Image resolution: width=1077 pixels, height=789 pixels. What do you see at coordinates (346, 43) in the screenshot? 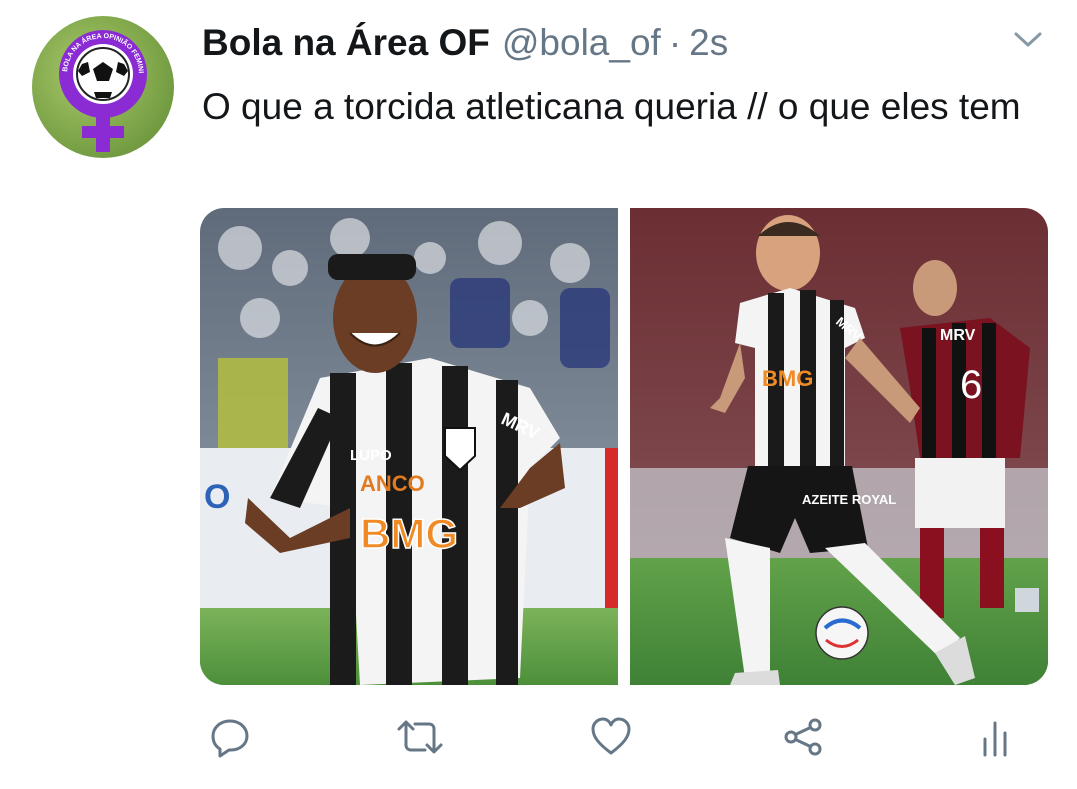
I see `author-name: Bola na Área OF` at bounding box center [346, 43].